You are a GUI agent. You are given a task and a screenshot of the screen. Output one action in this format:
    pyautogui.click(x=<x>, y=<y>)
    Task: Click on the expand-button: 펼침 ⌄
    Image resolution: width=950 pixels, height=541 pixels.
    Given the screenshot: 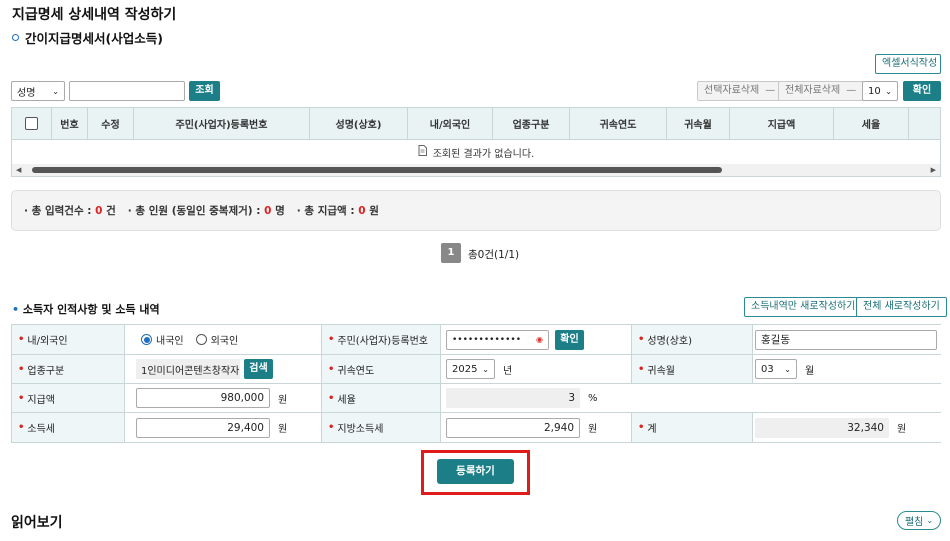 What is the action you would take?
    pyautogui.click(x=919, y=520)
    